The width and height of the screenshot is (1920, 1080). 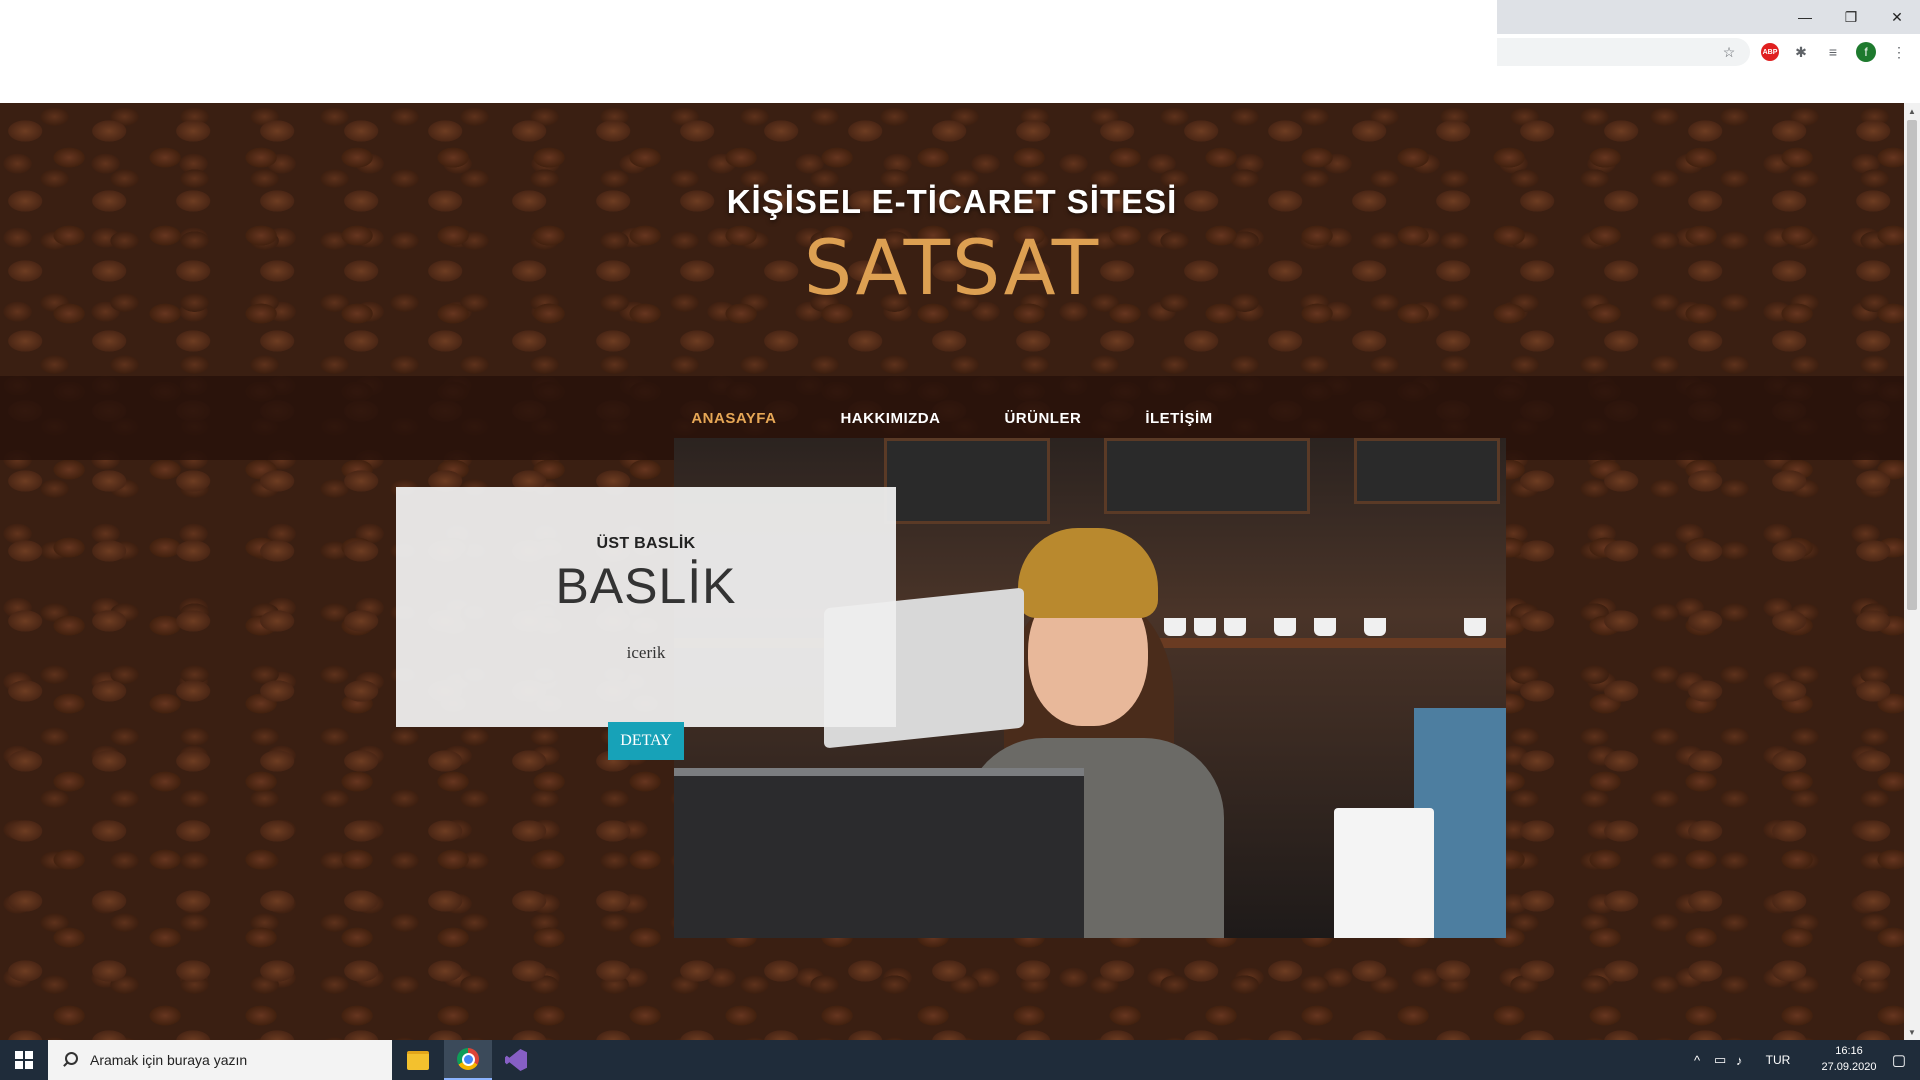 I want to click on taskbar-visual-studio, so click(x=516, y=1060).